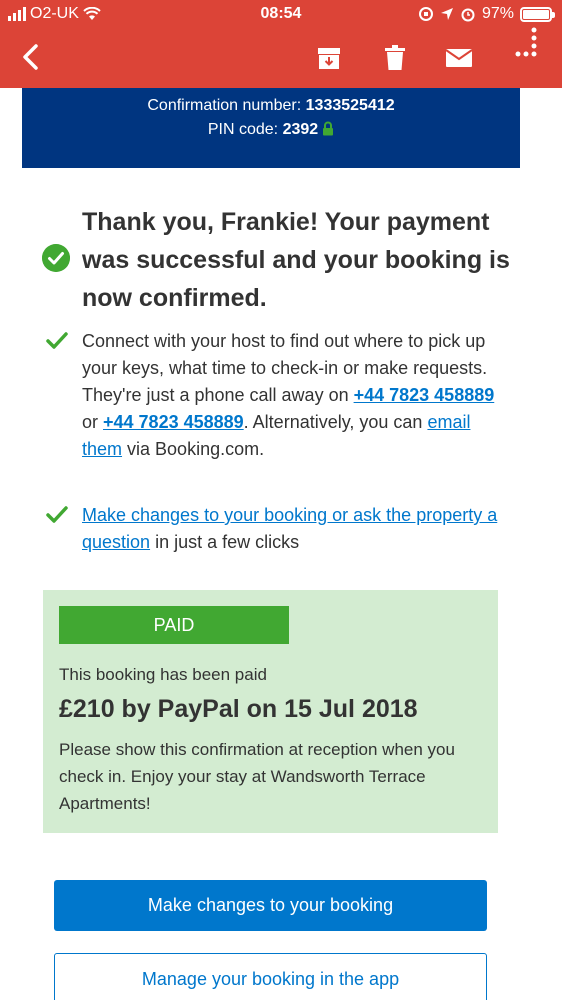  Describe the element at coordinates (350, 105) in the screenshot. I see `confirmation-number: 1333525412` at that location.